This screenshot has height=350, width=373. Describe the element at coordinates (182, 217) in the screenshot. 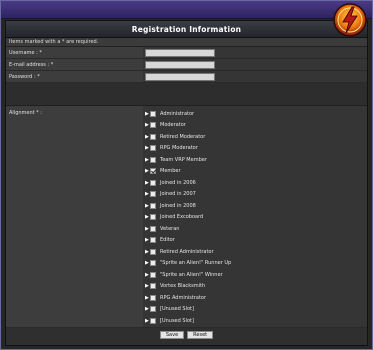

I see `alignment-option-label: Joined Excoboard` at that location.